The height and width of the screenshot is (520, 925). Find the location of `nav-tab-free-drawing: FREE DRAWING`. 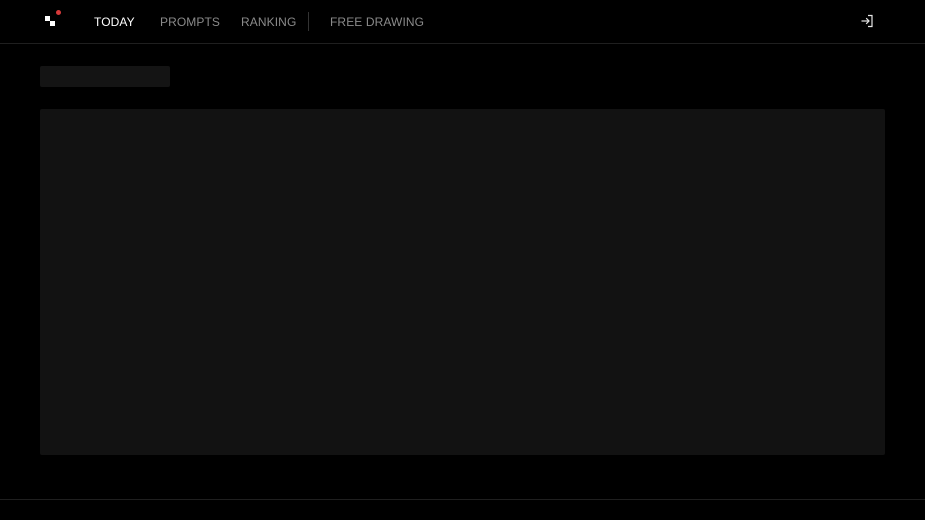

nav-tab-free-drawing: FREE DRAWING is located at coordinates (377, 22).